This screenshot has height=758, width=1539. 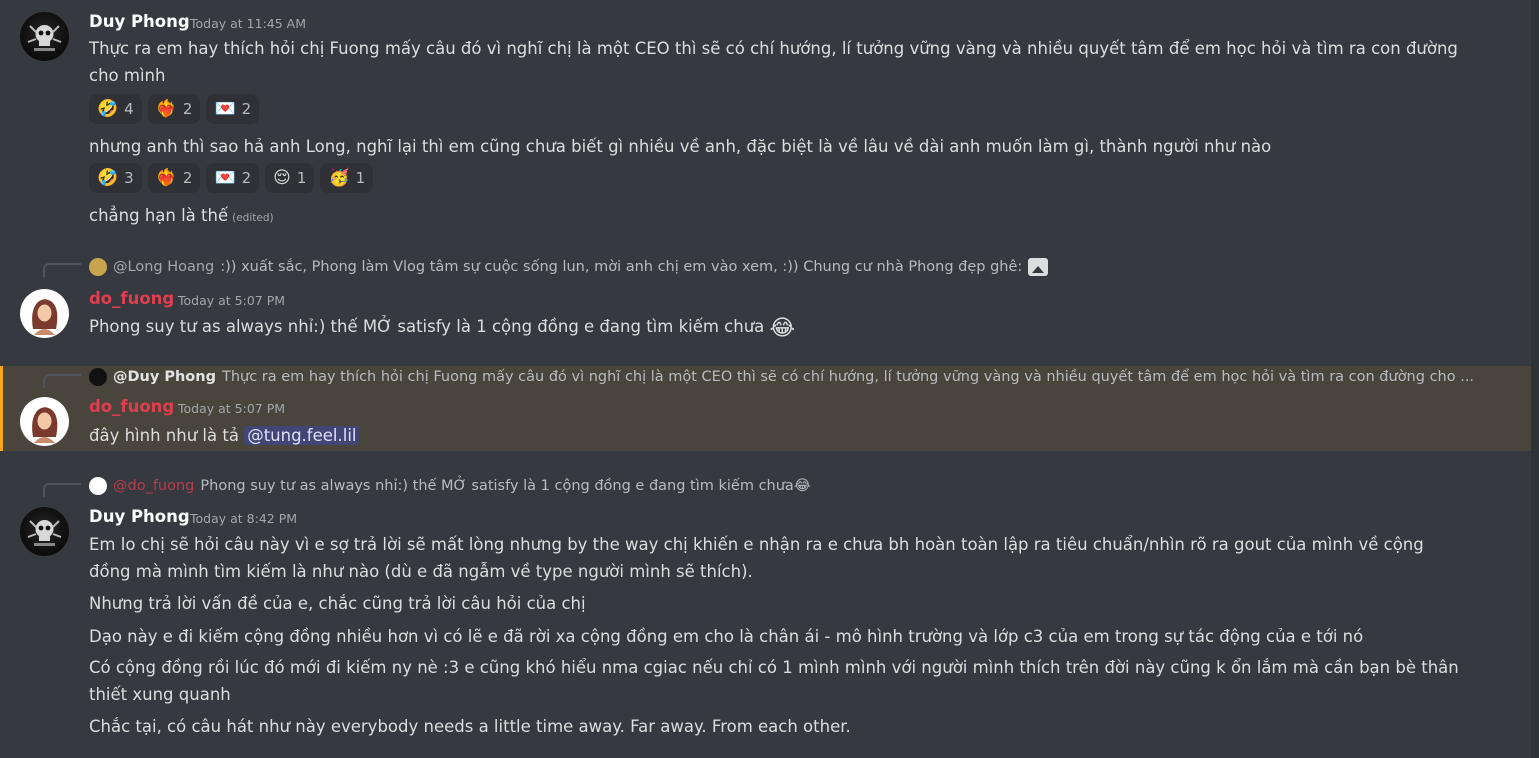 I want to click on reaction-count: 3, so click(x=129, y=178).